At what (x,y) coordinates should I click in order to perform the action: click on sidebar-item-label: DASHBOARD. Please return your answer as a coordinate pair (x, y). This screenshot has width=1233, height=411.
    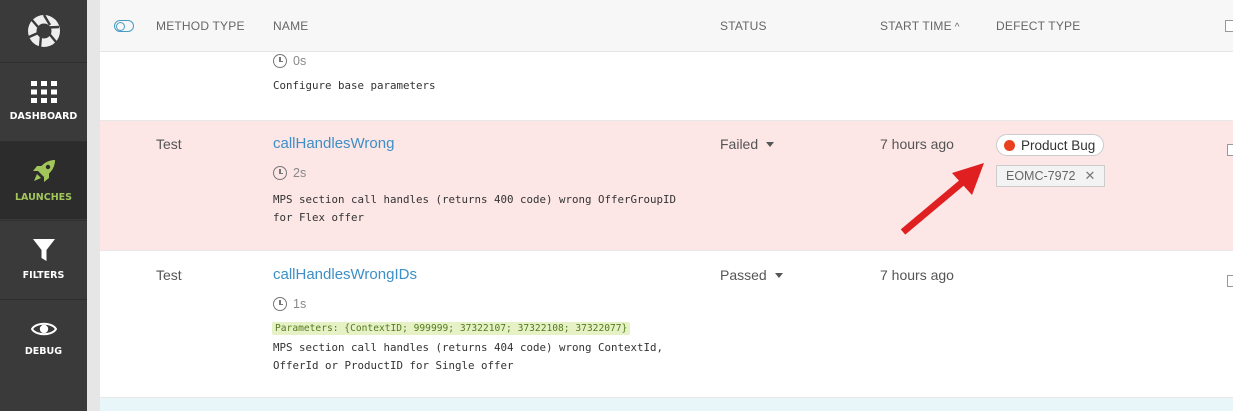
    Looking at the image, I should click on (43, 116).